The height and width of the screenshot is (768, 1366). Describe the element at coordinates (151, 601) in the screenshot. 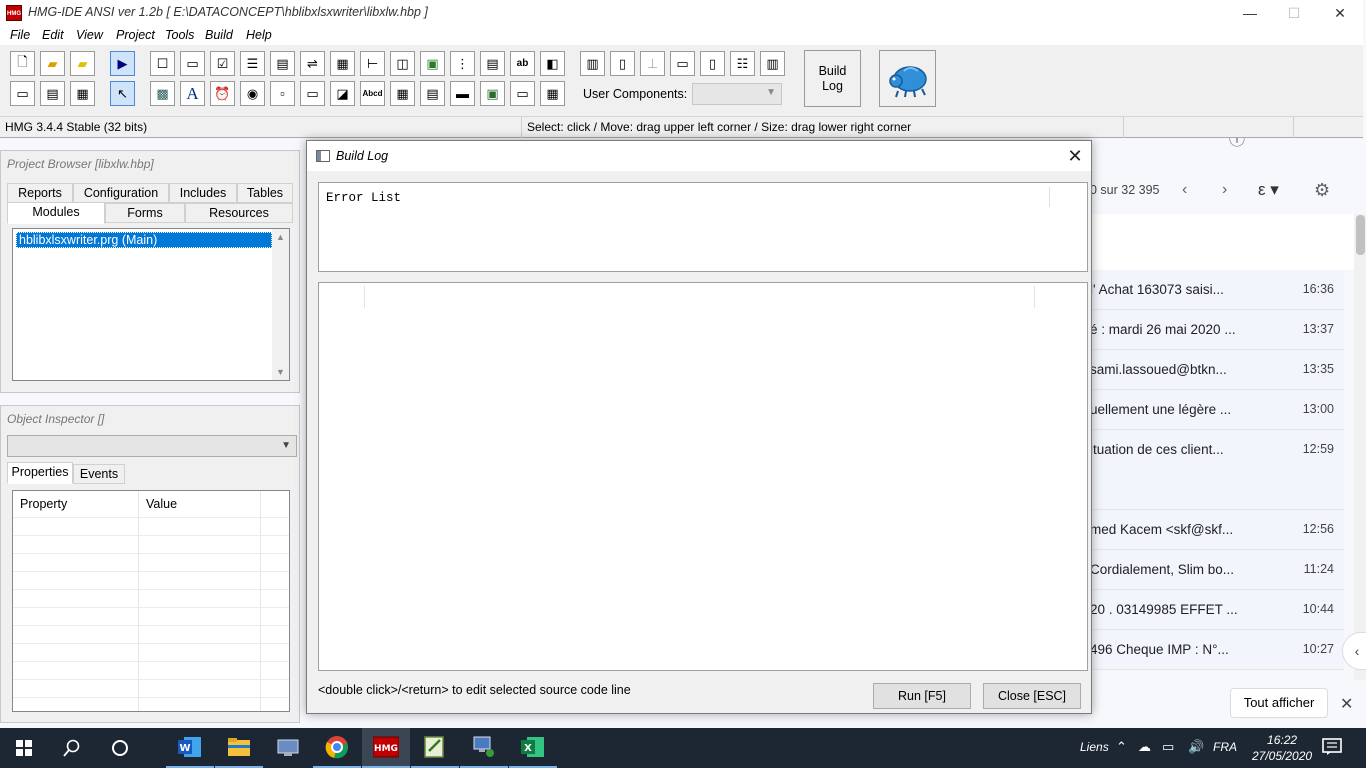

I see `property-grid: Property Value` at that location.